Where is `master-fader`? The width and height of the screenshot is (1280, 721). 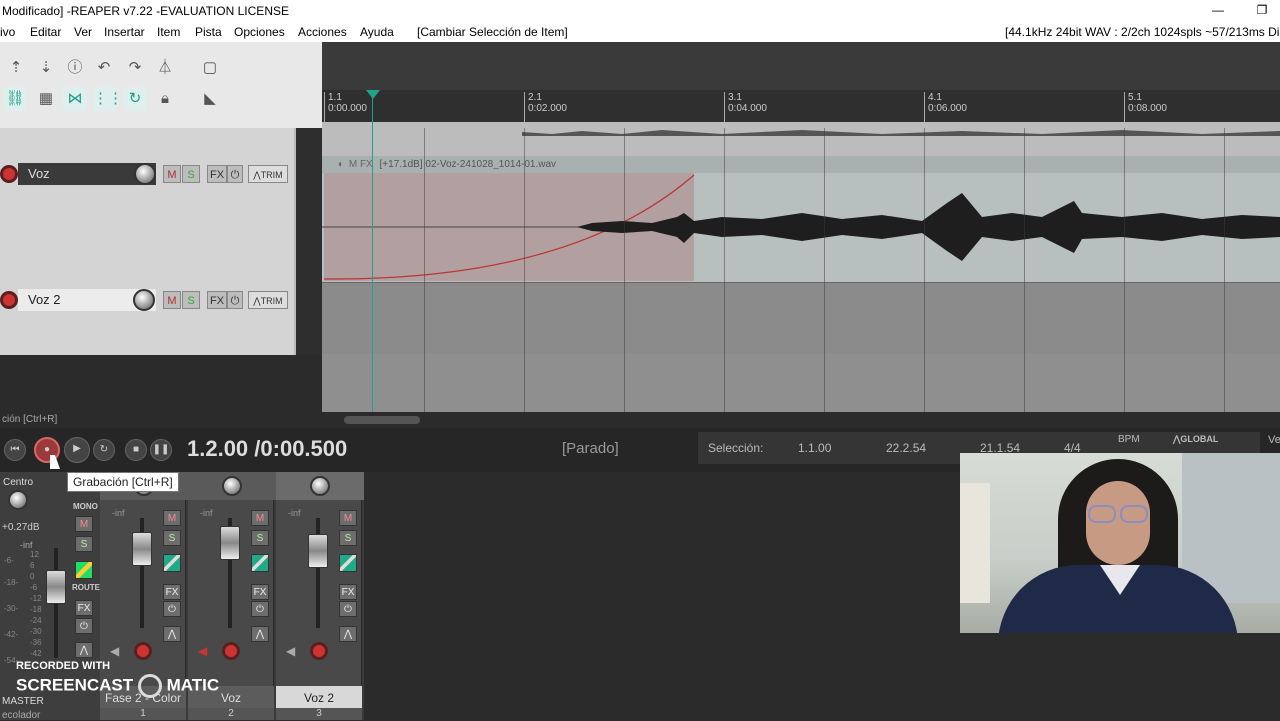 master-fader is located at coordinates (56, 587).